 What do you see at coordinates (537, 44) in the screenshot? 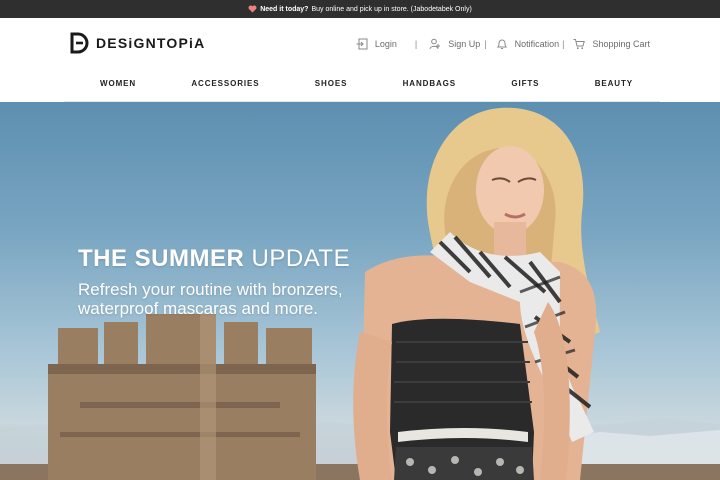
I see `notification-label: Notification` at bounding box center [537, 44].